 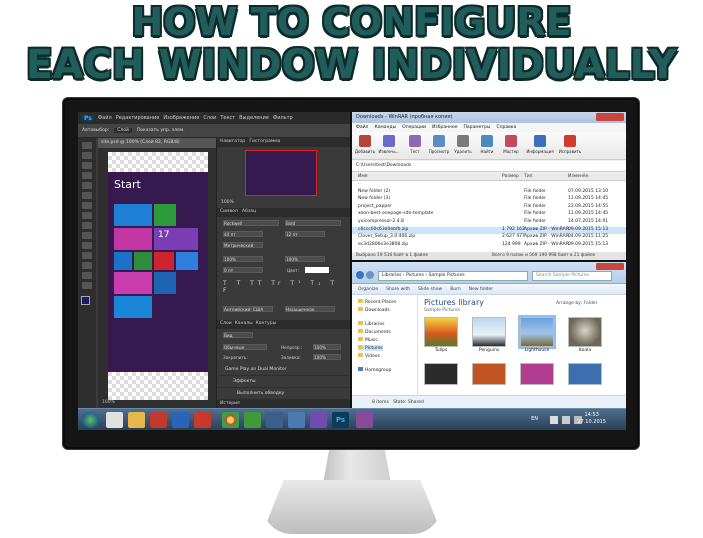 I want to click on ps-menu-edit: Редактирование, so click(x=138, y=118).